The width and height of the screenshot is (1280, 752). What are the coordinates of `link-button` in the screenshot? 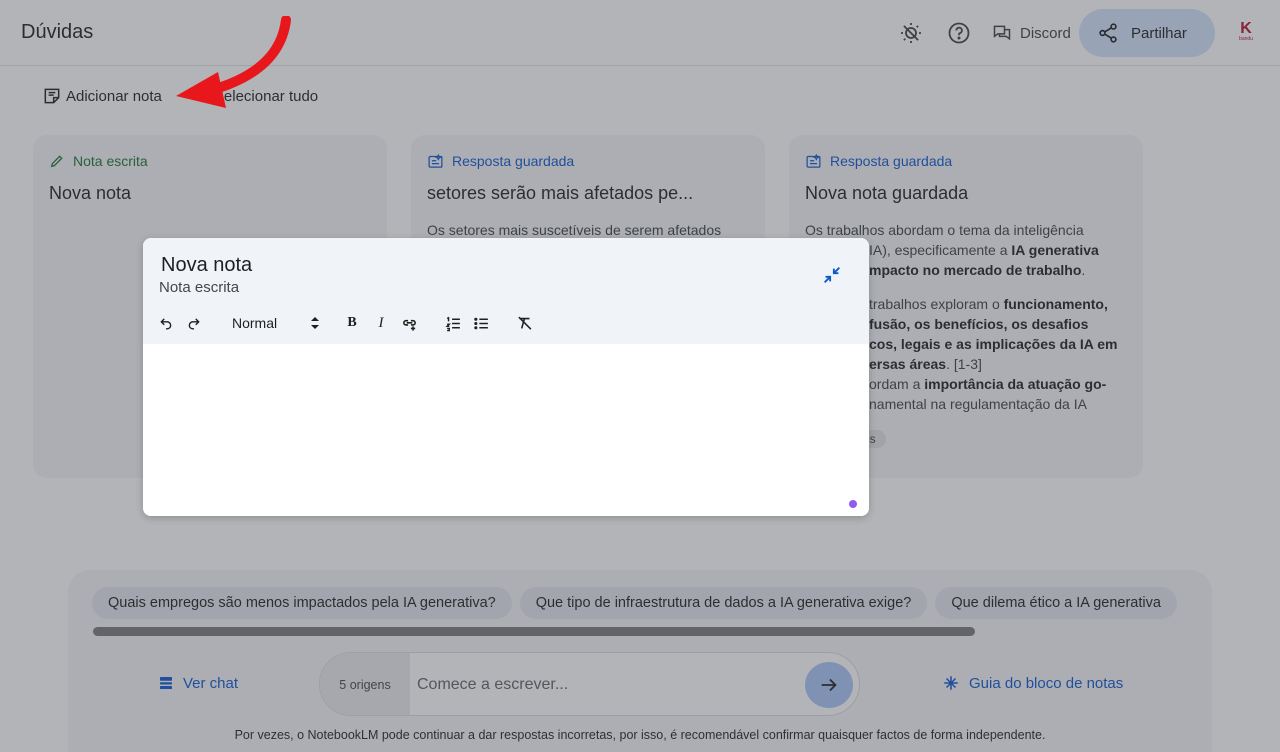 It's located at (409, 323).